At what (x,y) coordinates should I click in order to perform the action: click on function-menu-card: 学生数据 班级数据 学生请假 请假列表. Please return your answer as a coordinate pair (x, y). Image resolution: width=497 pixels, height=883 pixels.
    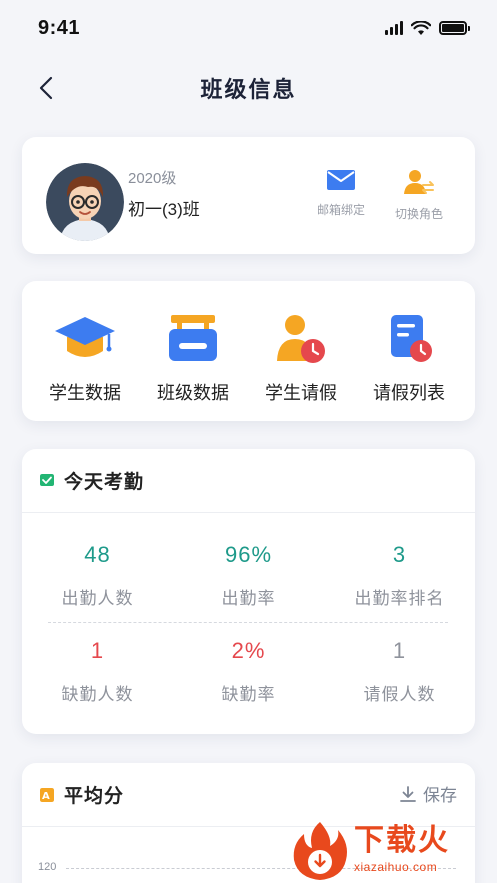
    Looking at the image, I should click on (248, 351).